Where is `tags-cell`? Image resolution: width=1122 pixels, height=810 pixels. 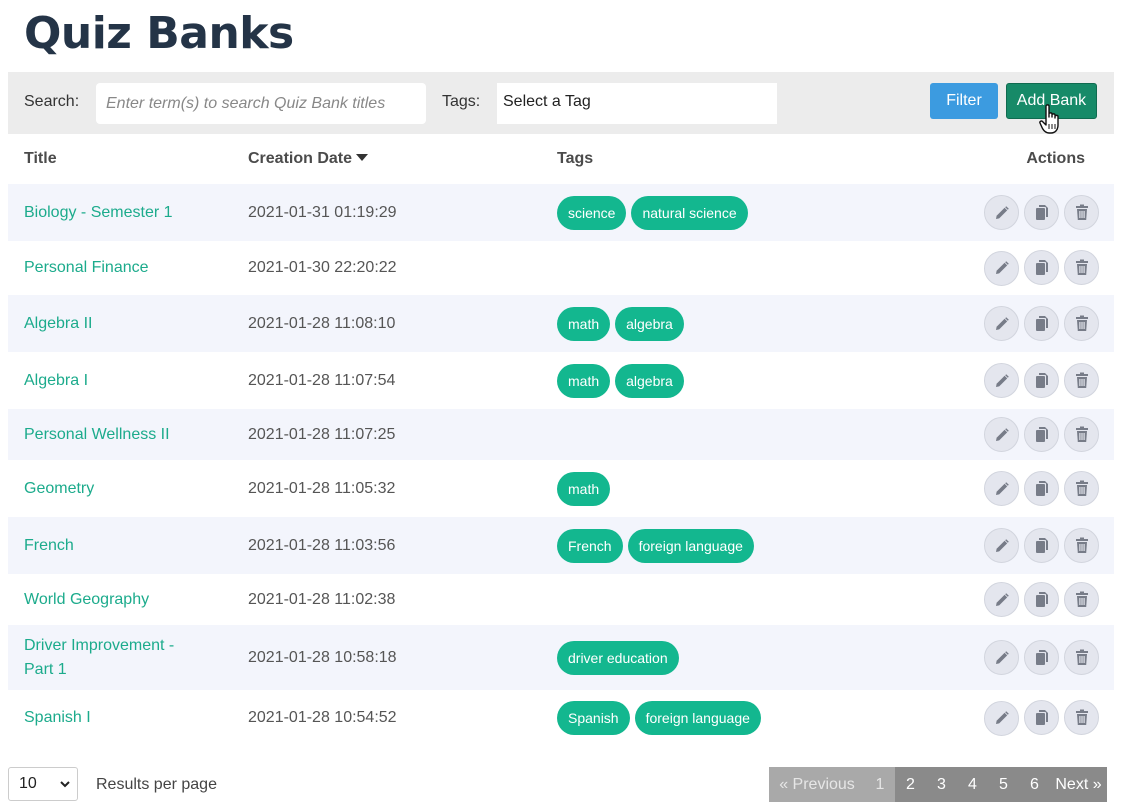
tags-cell is located at coordinates (737, 434).